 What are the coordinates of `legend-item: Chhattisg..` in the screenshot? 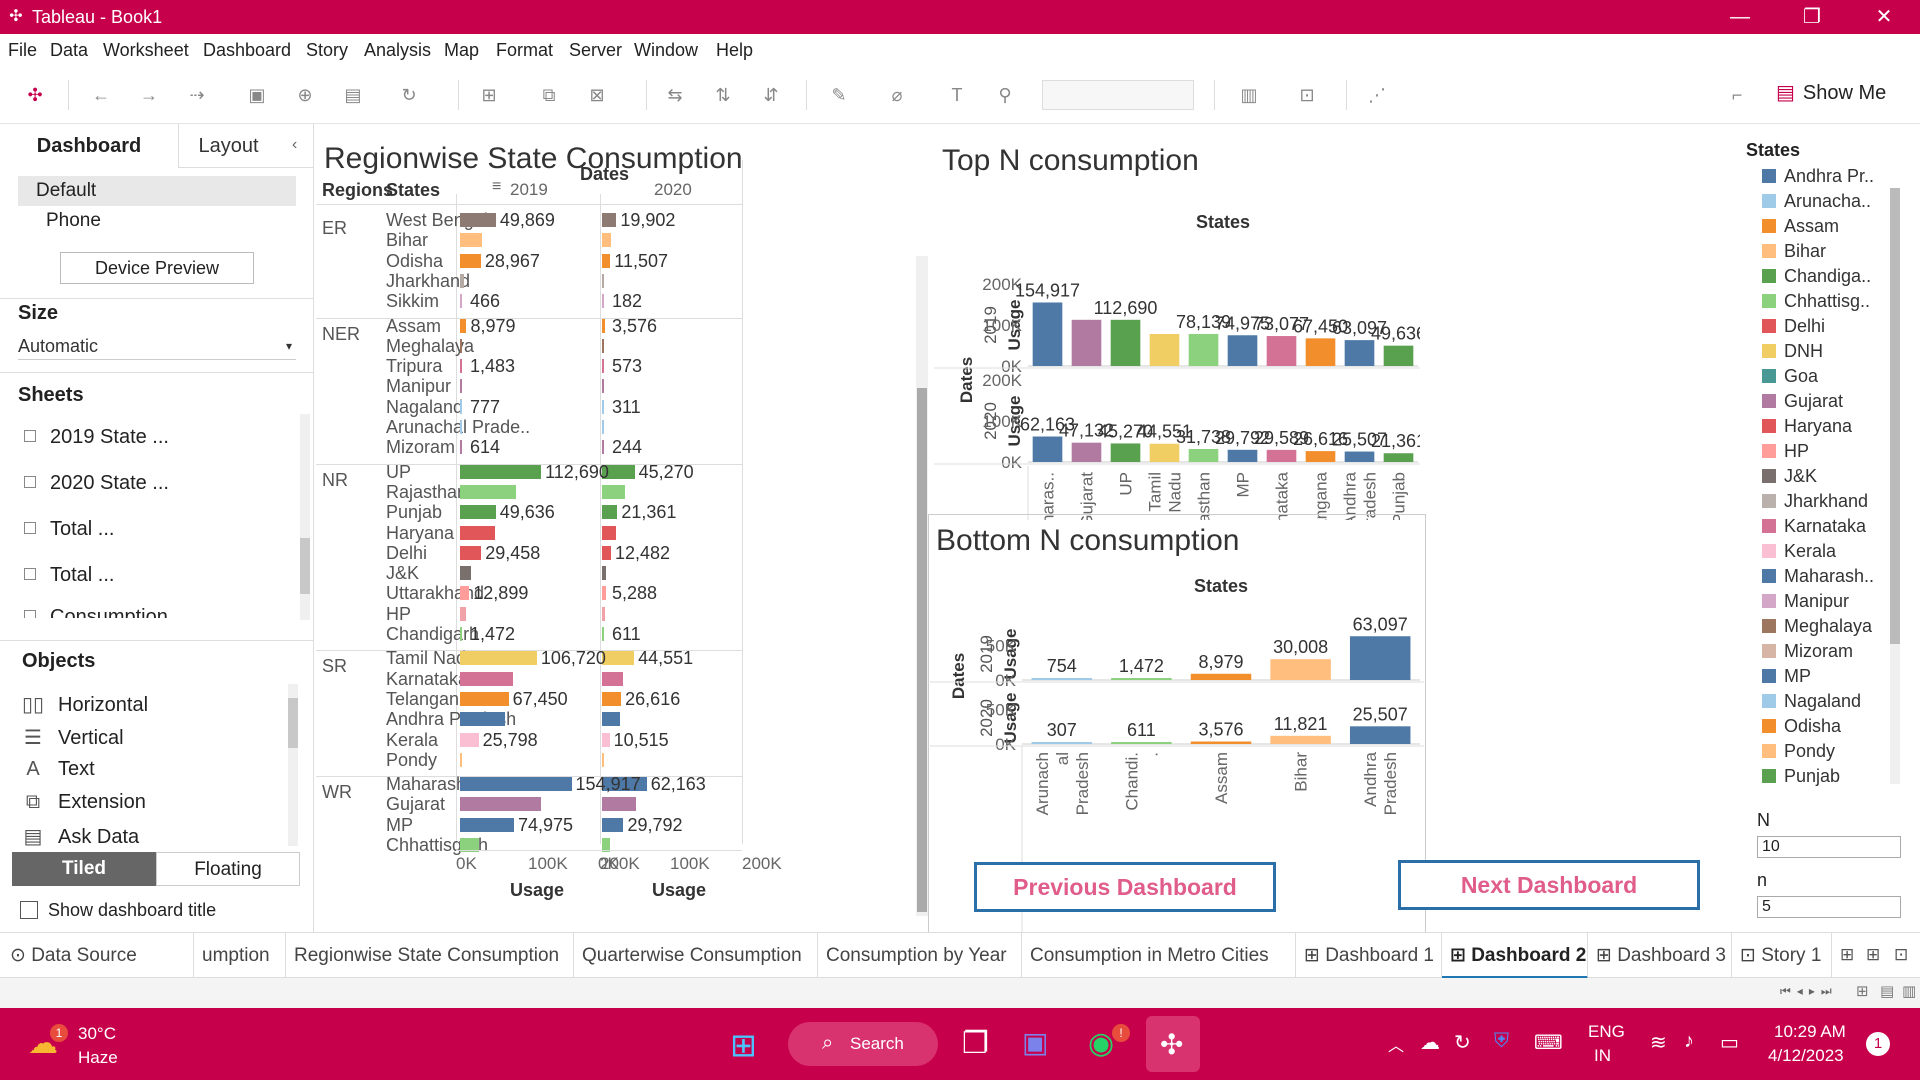 It's located at (1816, 301).